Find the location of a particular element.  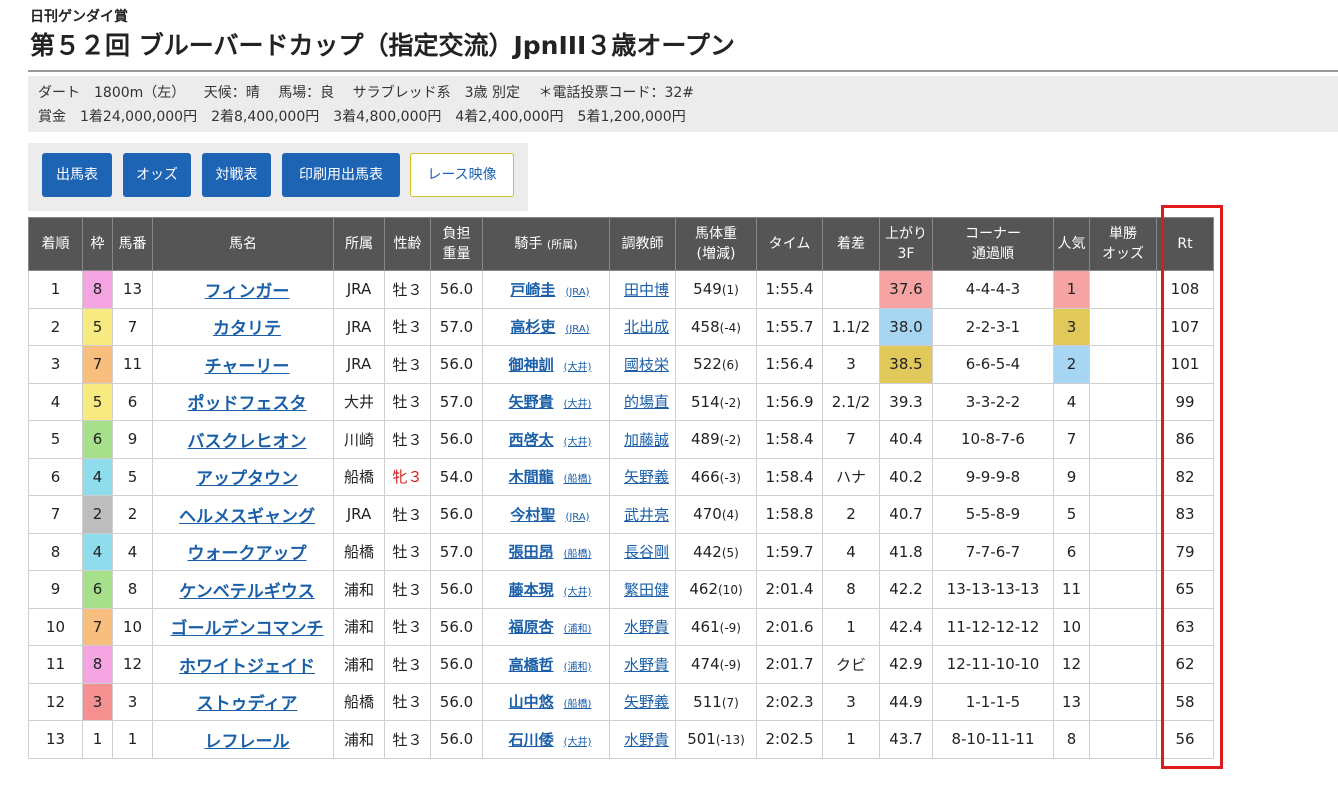

corner-positions: 5-5-8-9 is located at coordinates (993, 514).